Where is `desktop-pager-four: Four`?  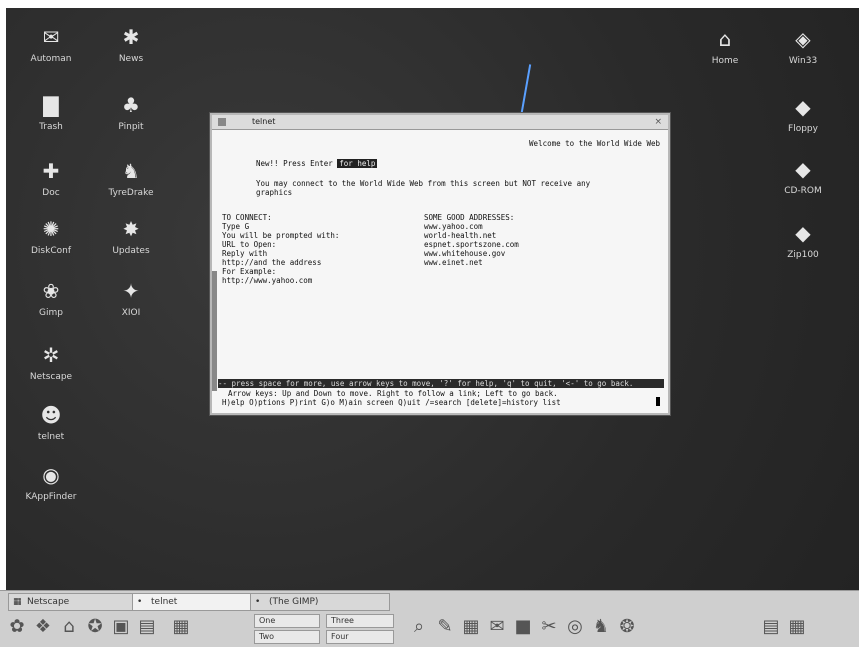 desktop-pager-four: Four is located at coordinates (360, 637).